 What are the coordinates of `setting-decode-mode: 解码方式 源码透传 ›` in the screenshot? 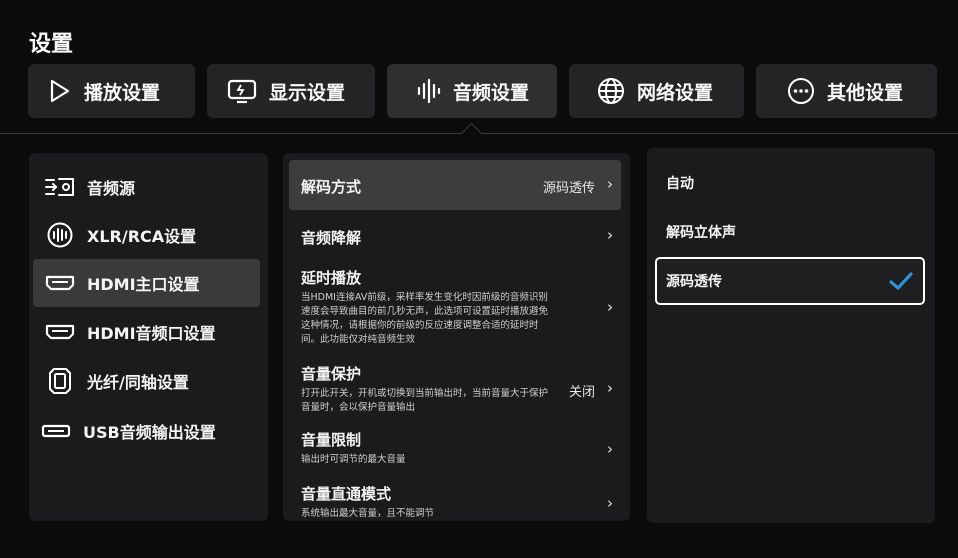 It's located at (455, 185).